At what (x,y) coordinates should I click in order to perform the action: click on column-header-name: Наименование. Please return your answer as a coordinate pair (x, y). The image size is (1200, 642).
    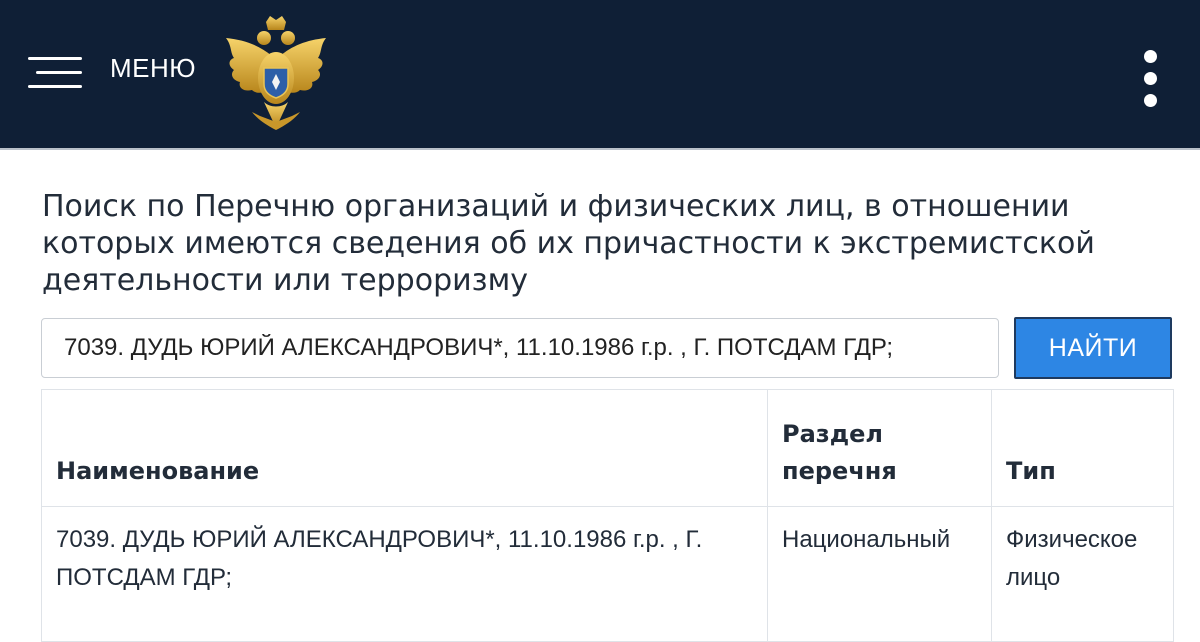
    Looking at the image, I should click on (404, 448).